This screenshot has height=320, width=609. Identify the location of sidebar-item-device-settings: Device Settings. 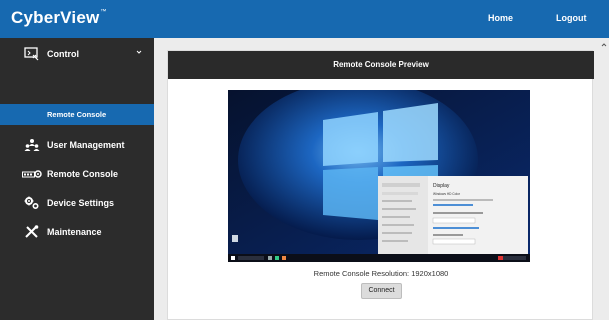
(77, 203).